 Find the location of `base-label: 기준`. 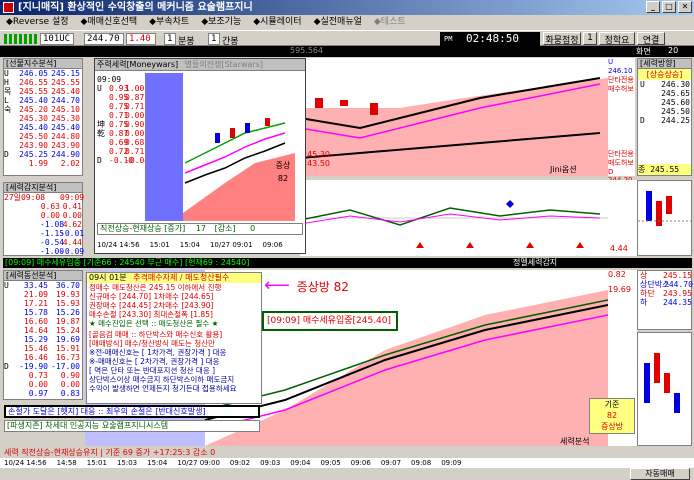

base-label: 기준 is located at coordinates (612, 404).